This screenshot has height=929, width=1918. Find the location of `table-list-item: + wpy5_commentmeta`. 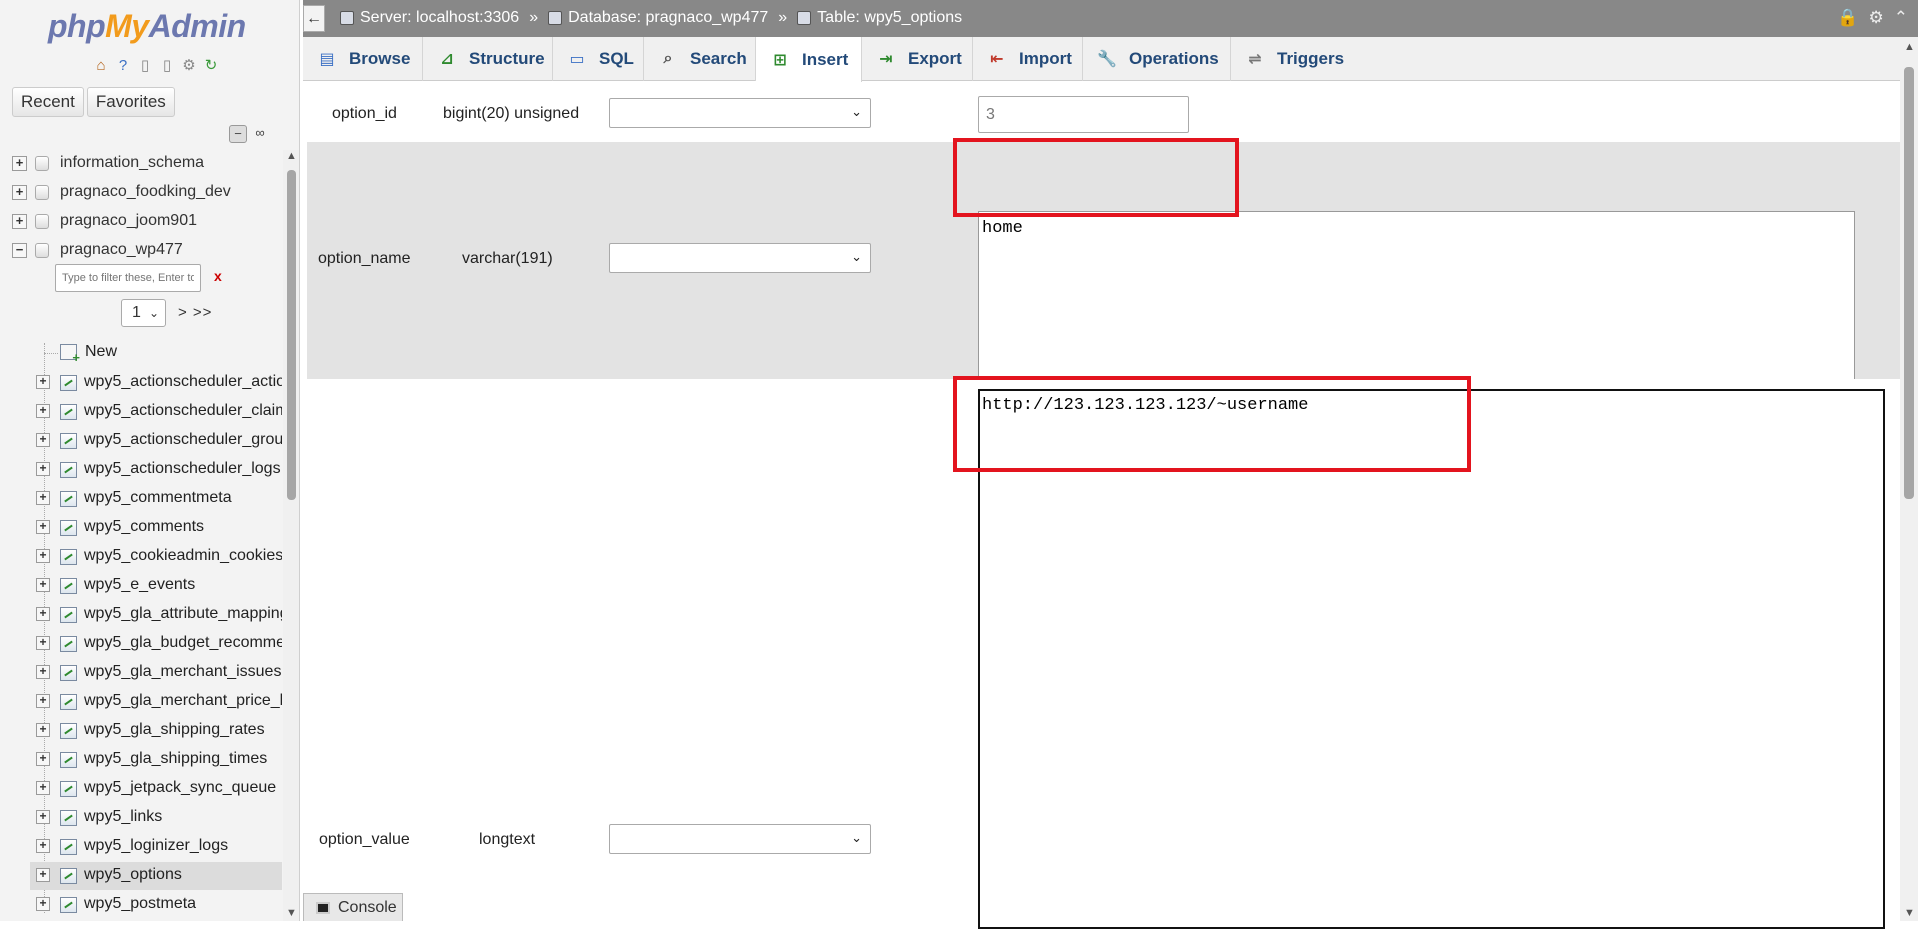

table-list-item: + wpy5_commentmeta is located at coordinates (141, 499).